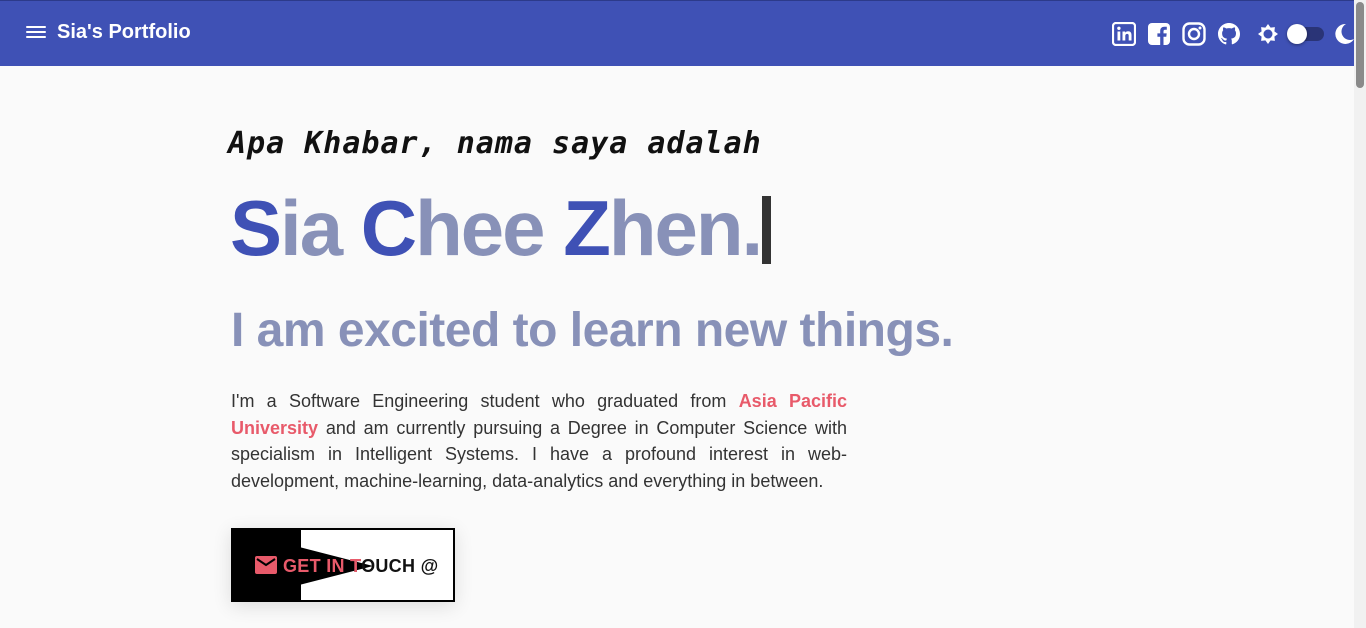  Describe the element at coordinates (1159, 34) in the screenshot. I see `facebook-icon` at that location.